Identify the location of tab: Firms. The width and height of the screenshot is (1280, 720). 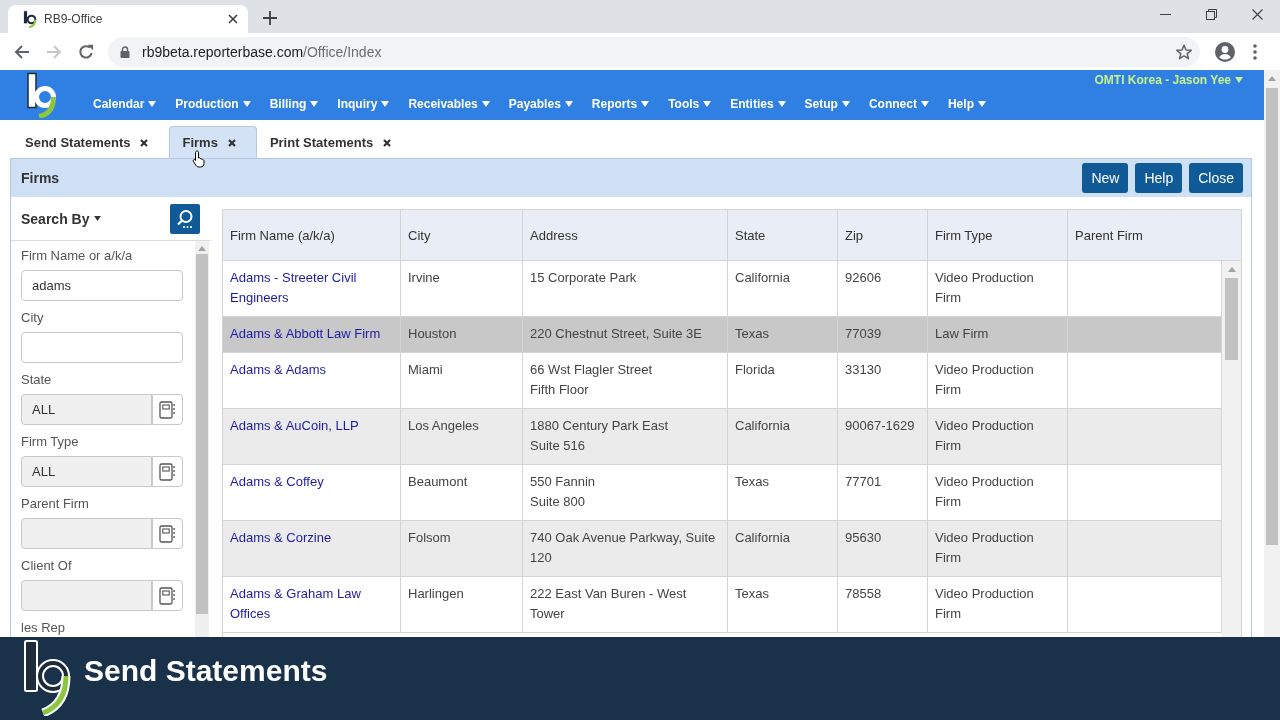
(213, 142).